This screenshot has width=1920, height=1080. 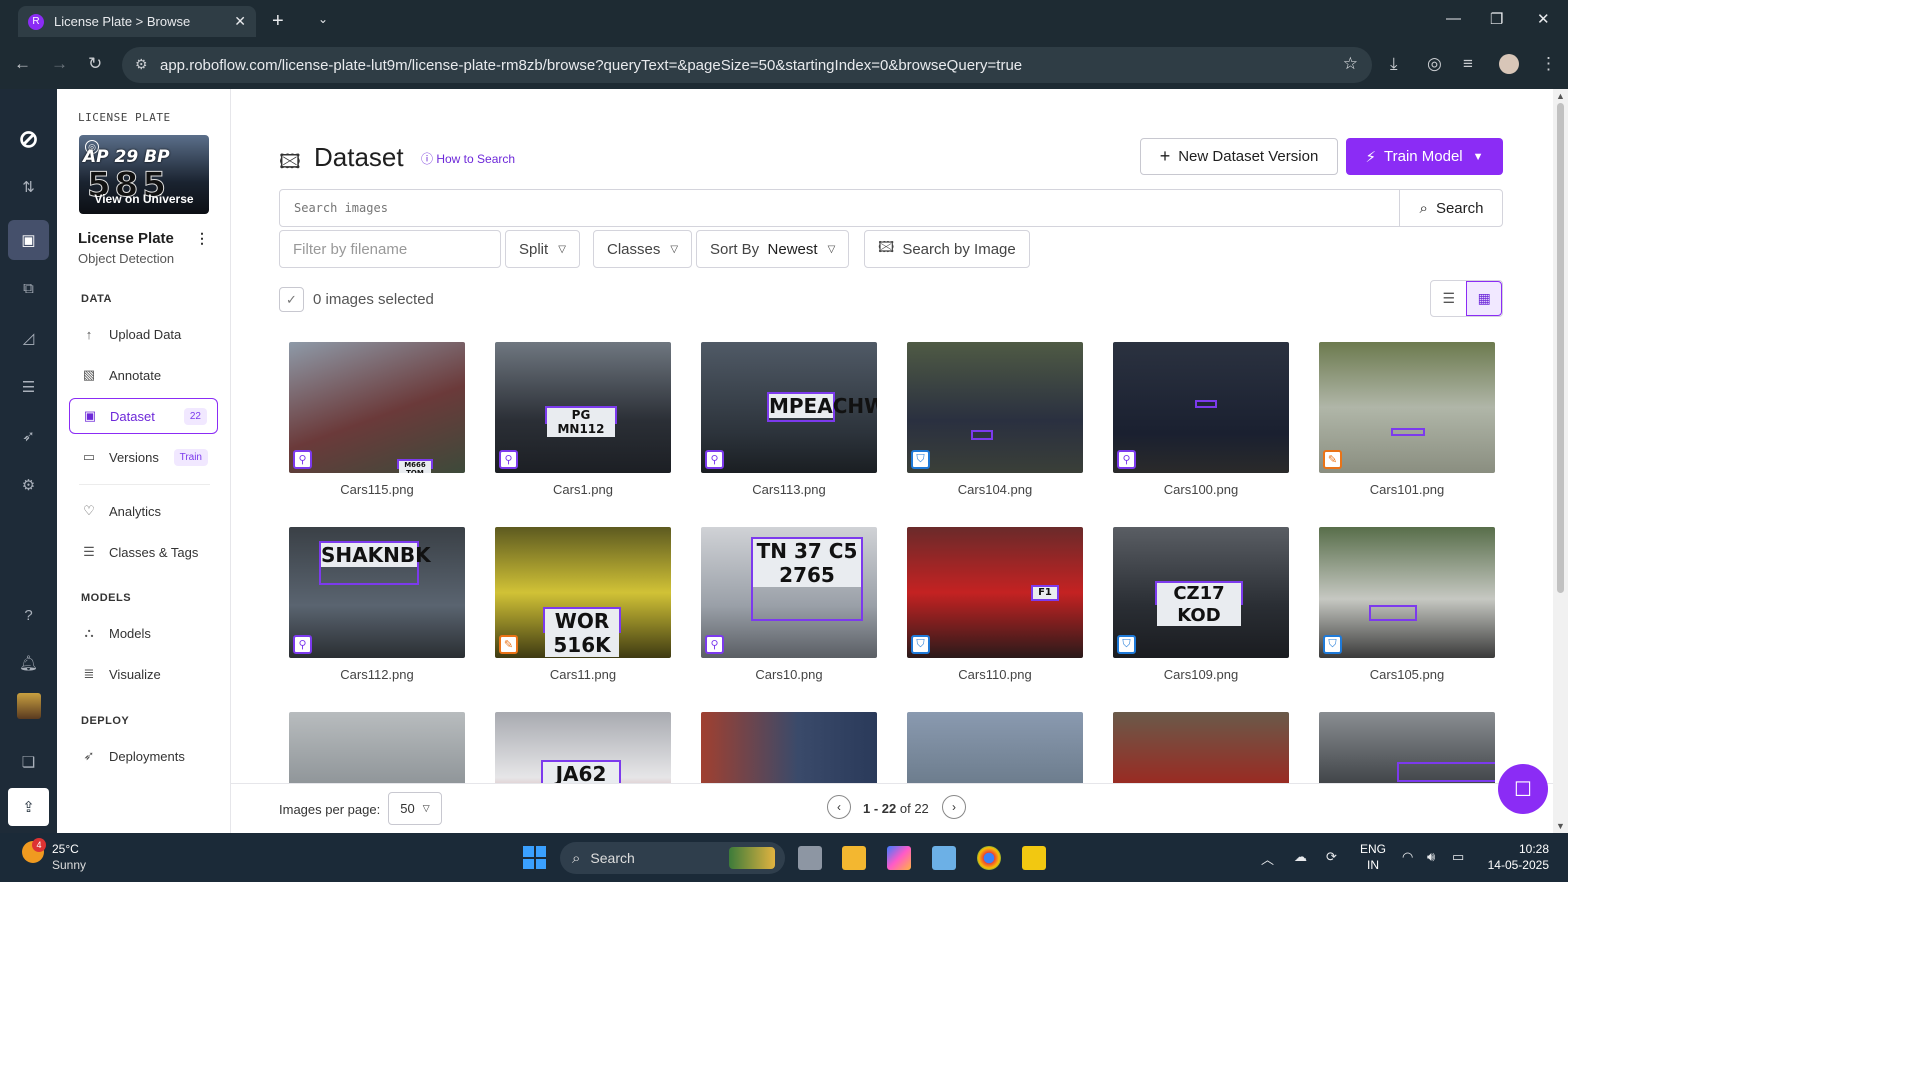 What do you see at coordinates (29, 706) in the screenshot?
I see `workspace-avatar` at bounding box center [29, 706].